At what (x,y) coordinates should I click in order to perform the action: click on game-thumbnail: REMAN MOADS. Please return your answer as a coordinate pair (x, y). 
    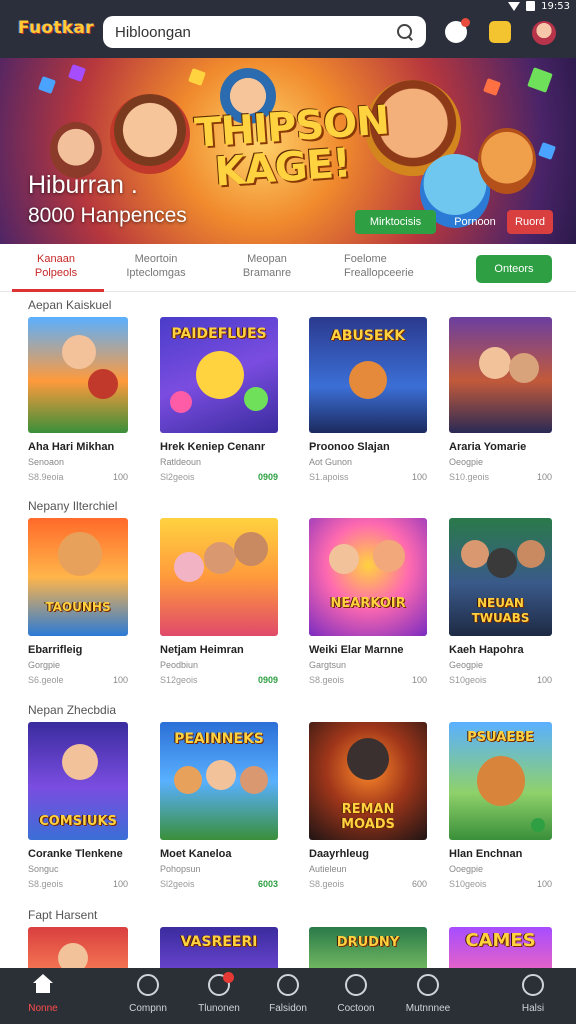
    Looking at the image, I should click on (368, 781).